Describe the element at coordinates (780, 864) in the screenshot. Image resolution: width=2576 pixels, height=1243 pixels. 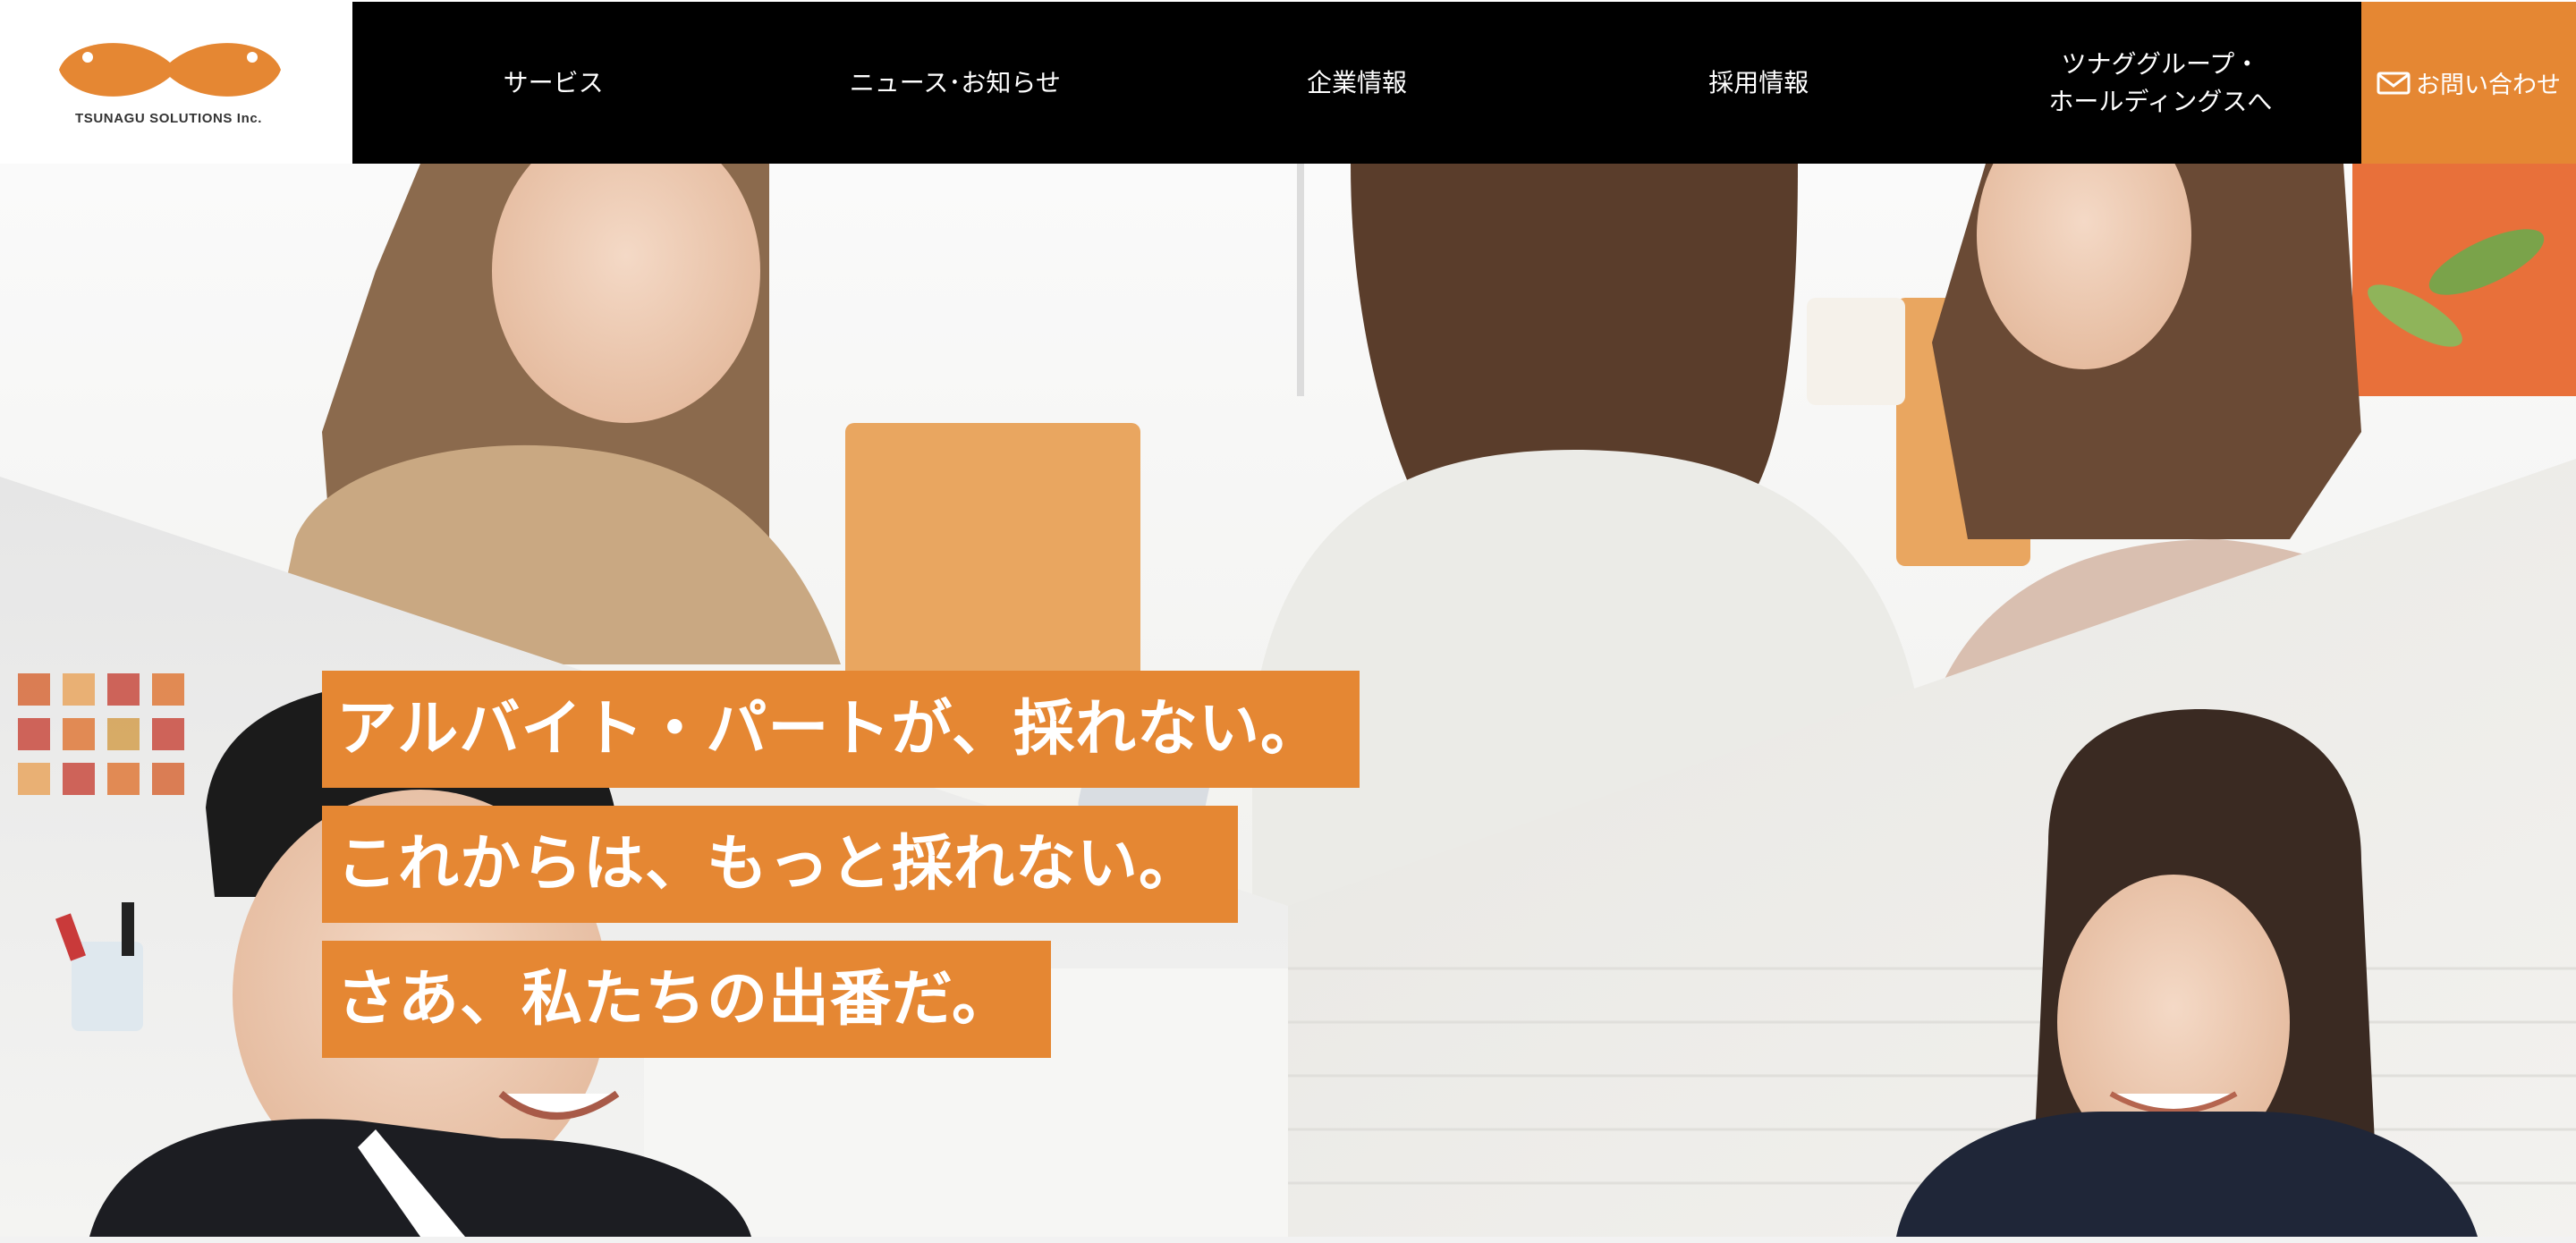
I see `headline-line-2: これからは、もっと採れない。` at that location.